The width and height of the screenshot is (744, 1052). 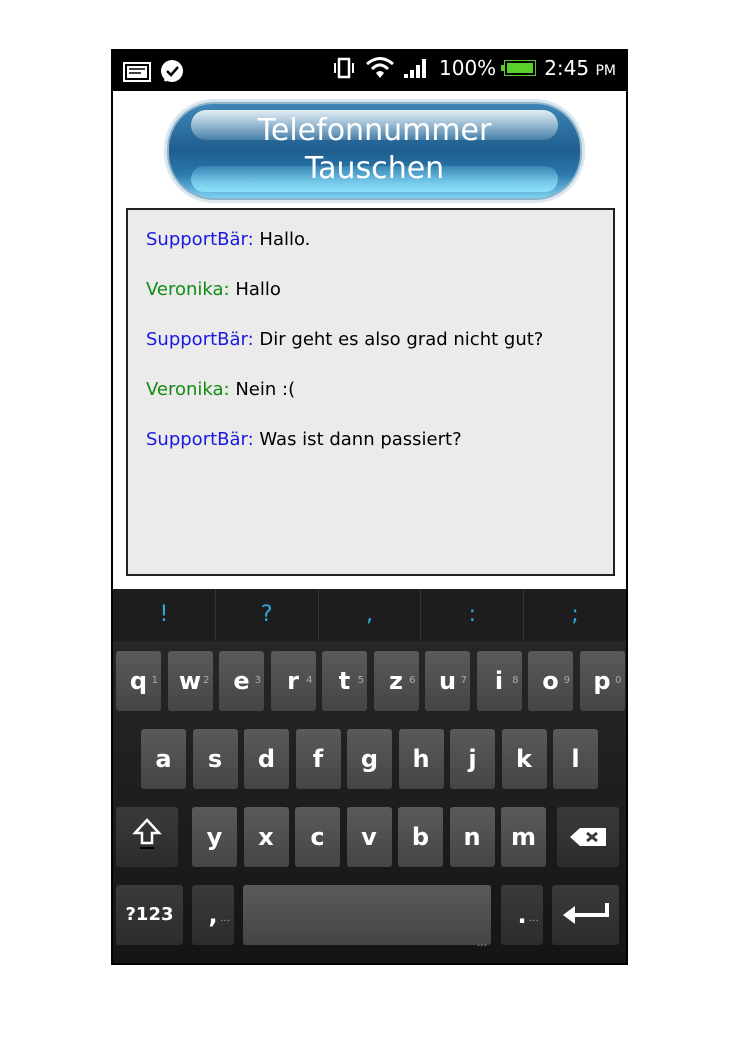 I want to click on key-w: w2, so click(x=190, y=681).